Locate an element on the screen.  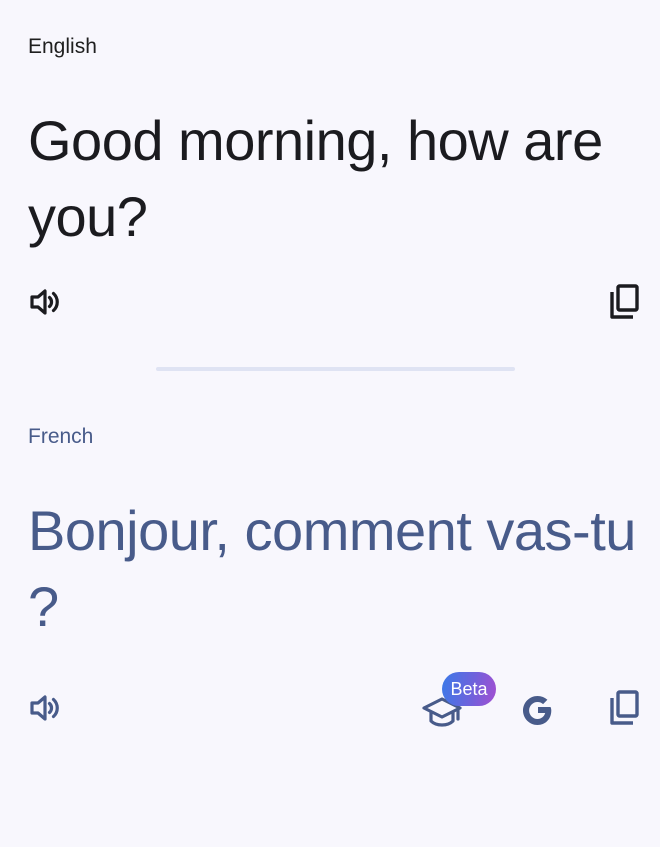
source-text: Good morning, how are you? is located at coordinates (315, 178).